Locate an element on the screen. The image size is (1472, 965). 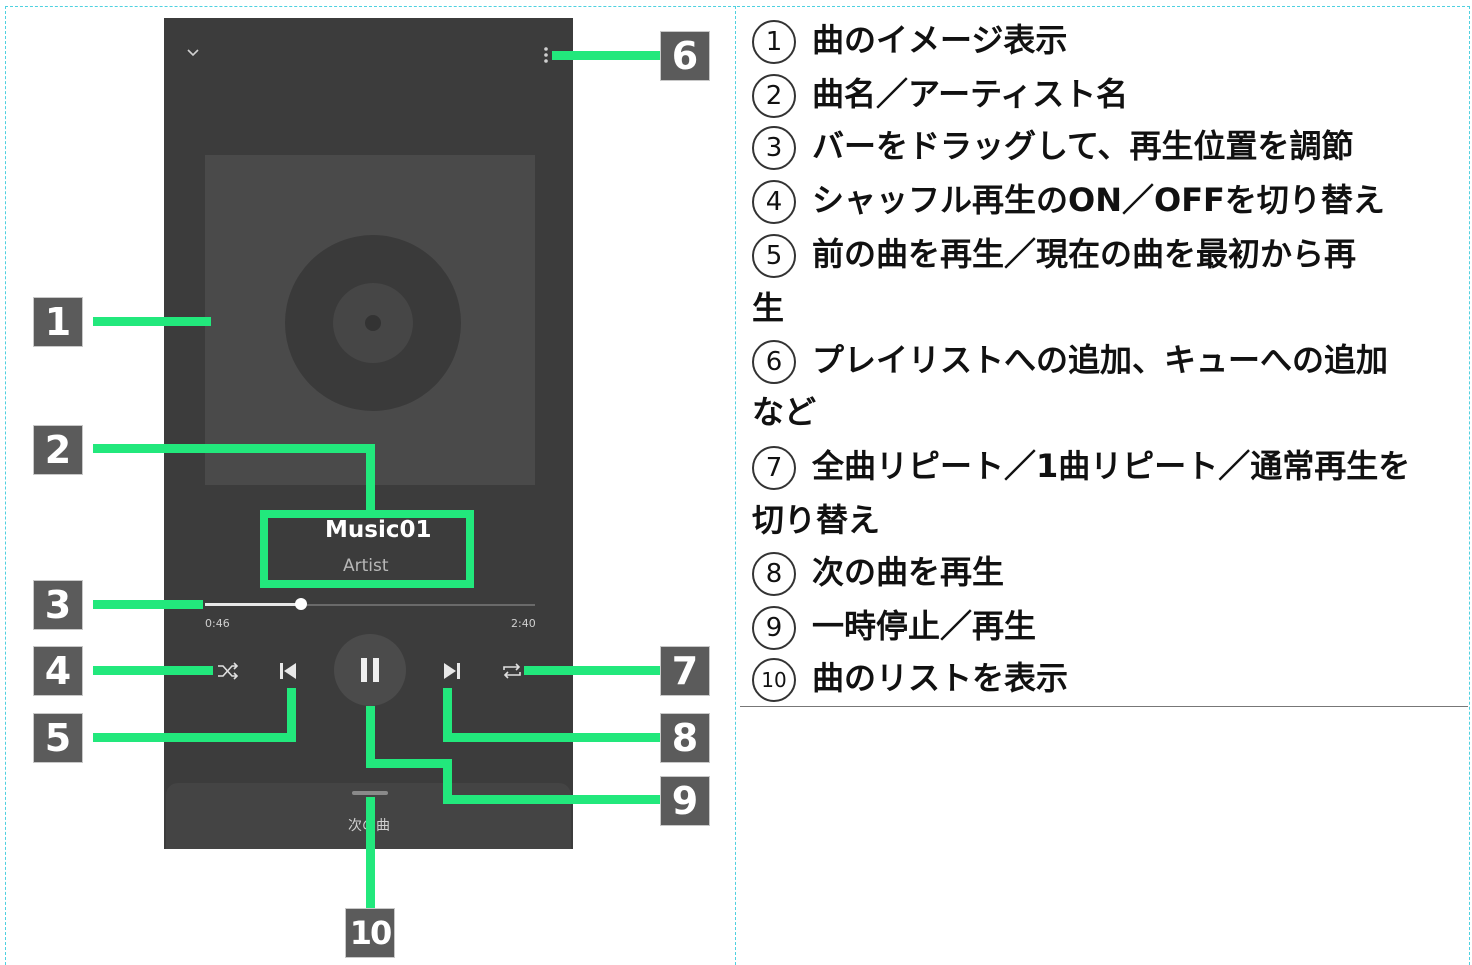
pause-icon is located at coordinates (370, 670).